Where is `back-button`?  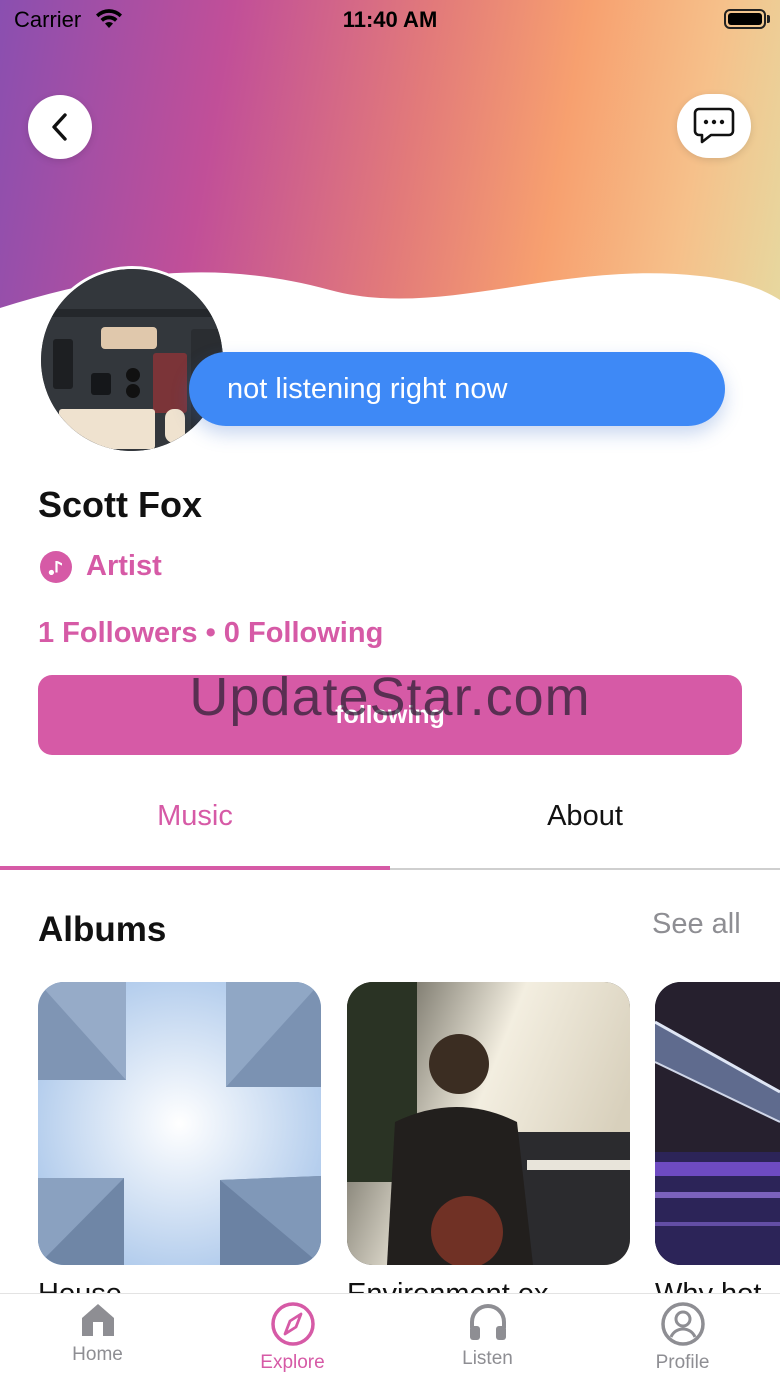 back-button is located at coordinates (60, 127).